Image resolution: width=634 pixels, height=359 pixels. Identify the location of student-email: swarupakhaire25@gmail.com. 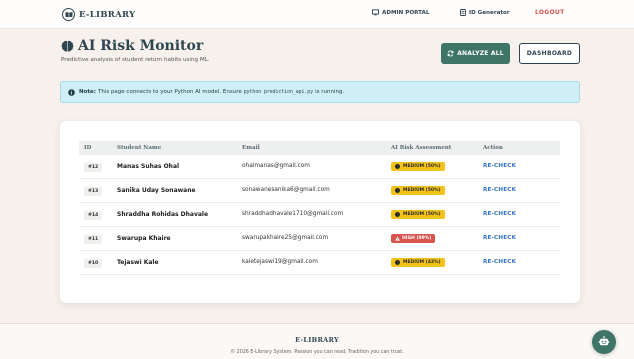
(285, 238).